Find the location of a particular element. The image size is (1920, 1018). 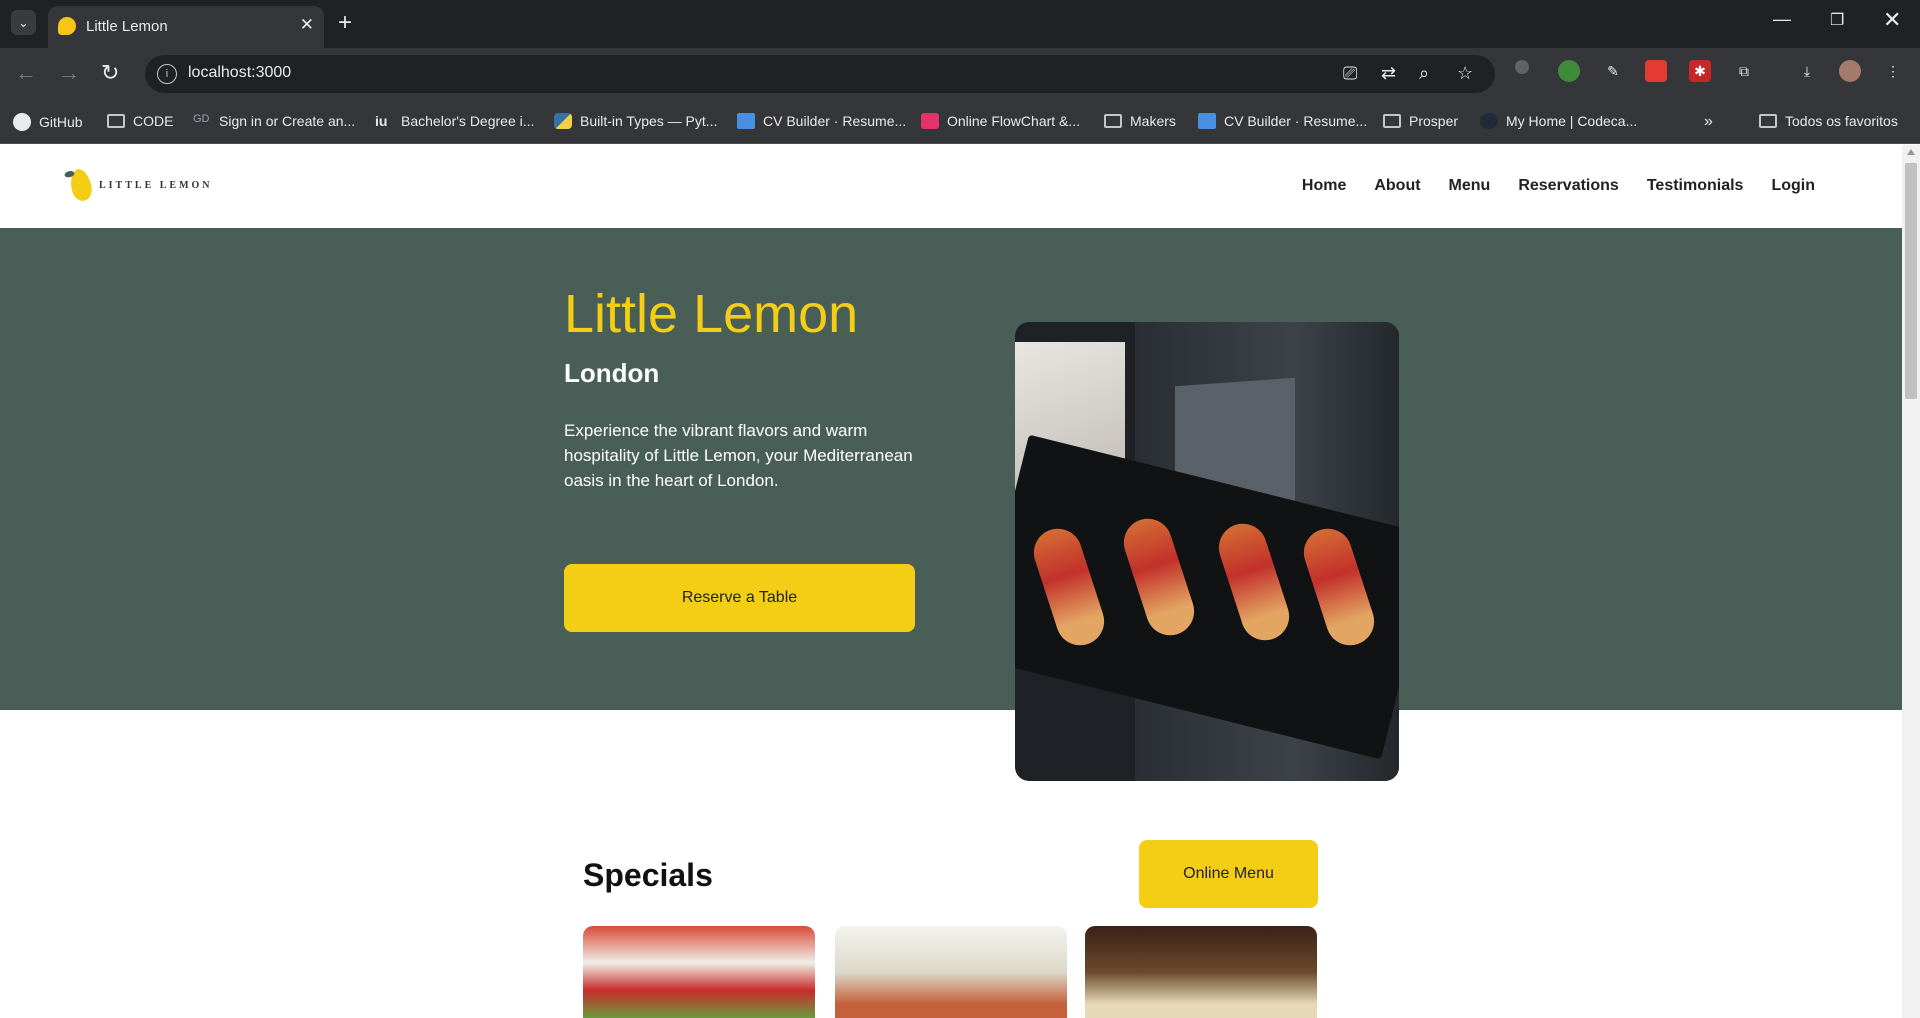

nav-link-about: About is located at coordinates (1397, 186).